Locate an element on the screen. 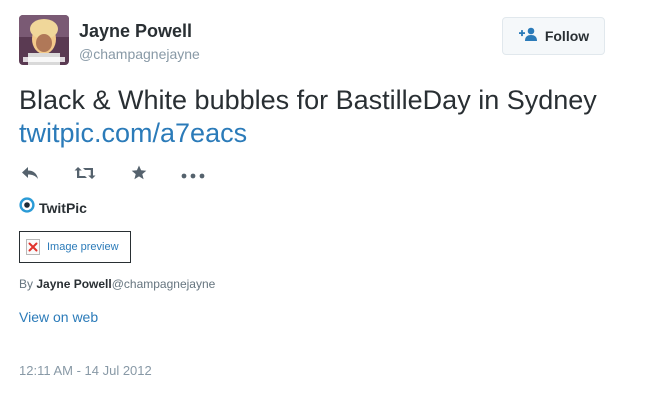 This screenshot has height=406, width=652. follow-button: Follow is located at coordinates (553, 36).